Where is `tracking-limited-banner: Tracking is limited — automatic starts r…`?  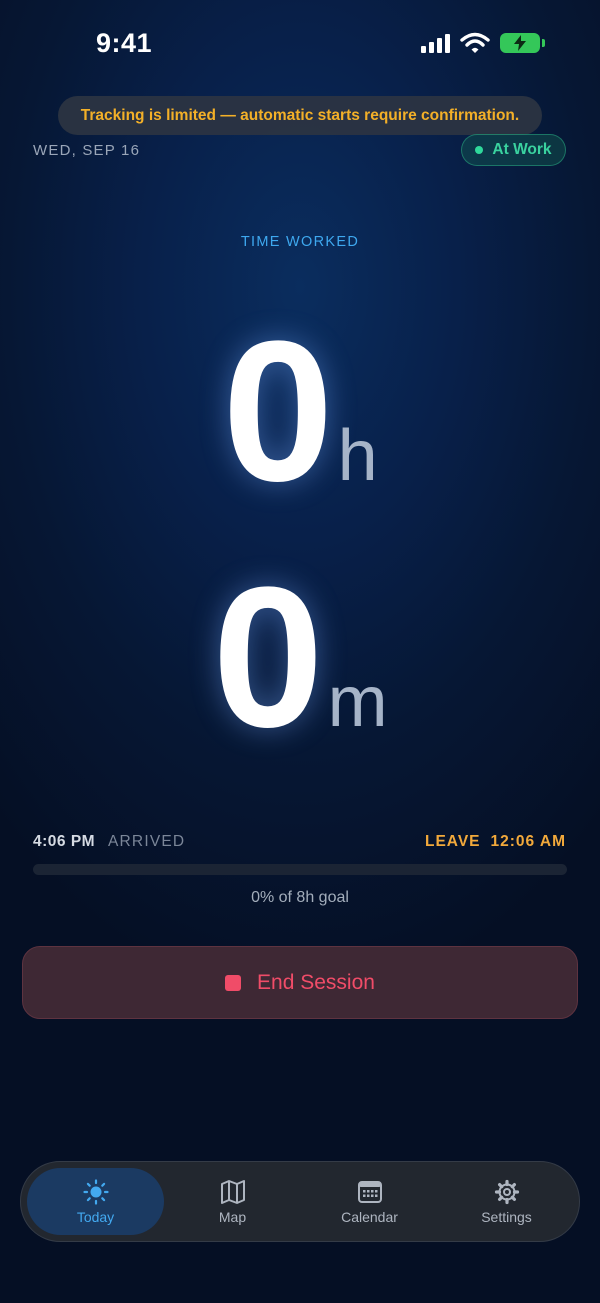 tracking-limited-banner: Tracking is limited — automatic starts r… is located at coordinates (300, 115).